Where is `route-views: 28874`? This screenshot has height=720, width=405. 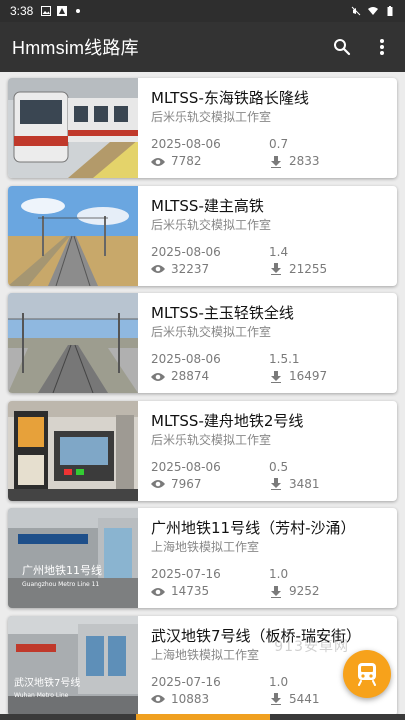 route-views: 28874 is located at coordinates (190, 376).